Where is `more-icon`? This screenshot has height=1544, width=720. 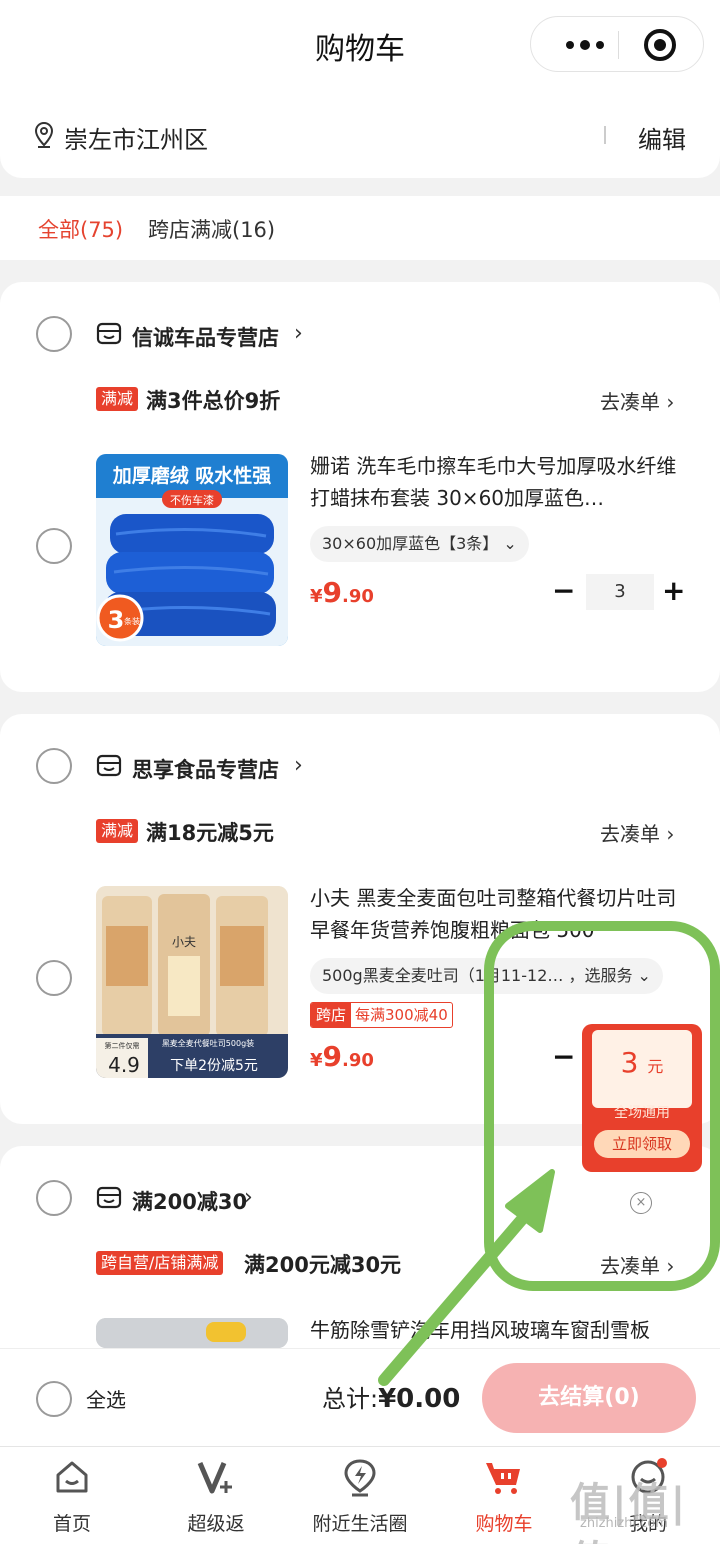 more-icon is located at coordinates (585, 45).